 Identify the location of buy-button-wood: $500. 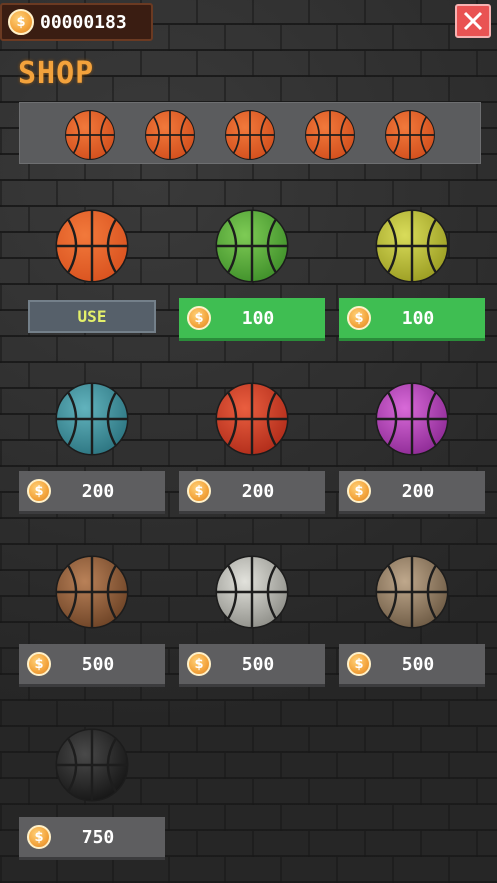
(92, 664).